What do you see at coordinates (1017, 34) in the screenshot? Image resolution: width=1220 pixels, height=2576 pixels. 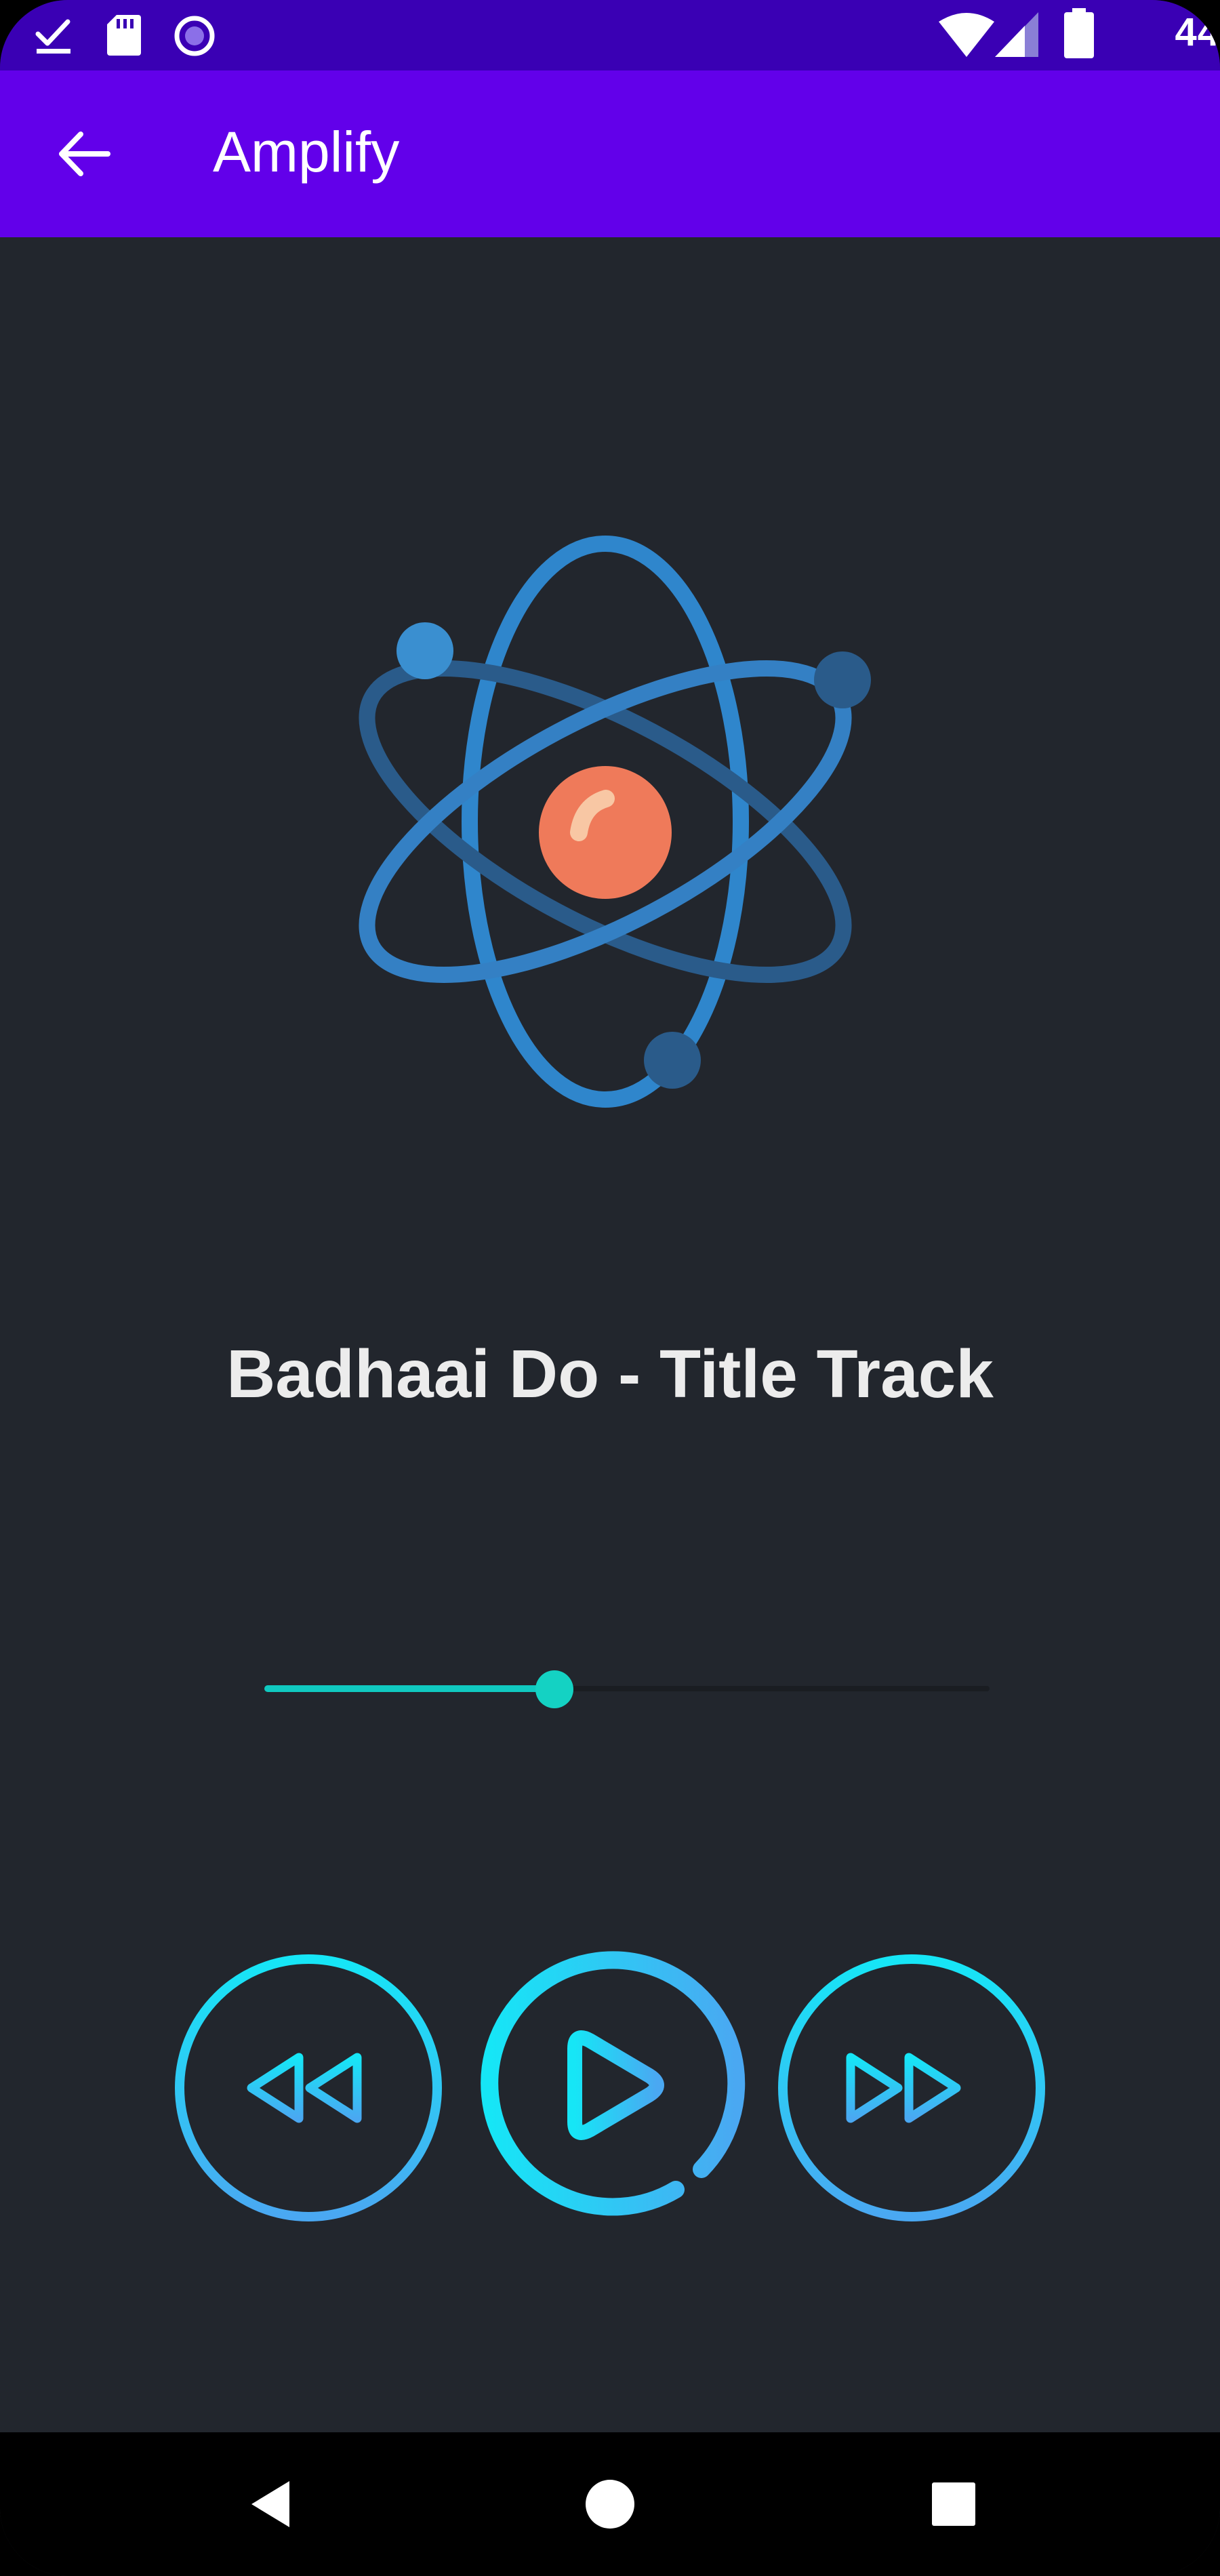 I see `signal-icon` at bounding box center [1017, 34].